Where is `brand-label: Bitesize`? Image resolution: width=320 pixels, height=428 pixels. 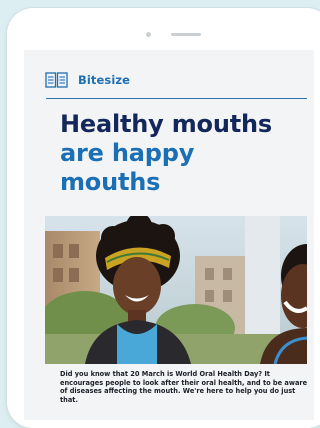 brand-label: Bitesize is located at coordinates (104, 80).